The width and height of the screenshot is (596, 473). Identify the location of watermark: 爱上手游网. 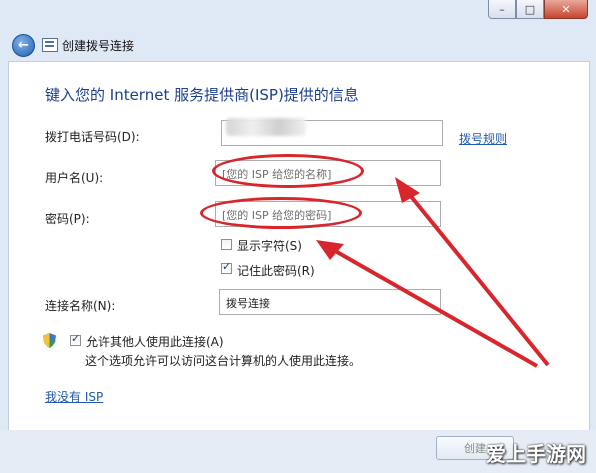
(536, 454).